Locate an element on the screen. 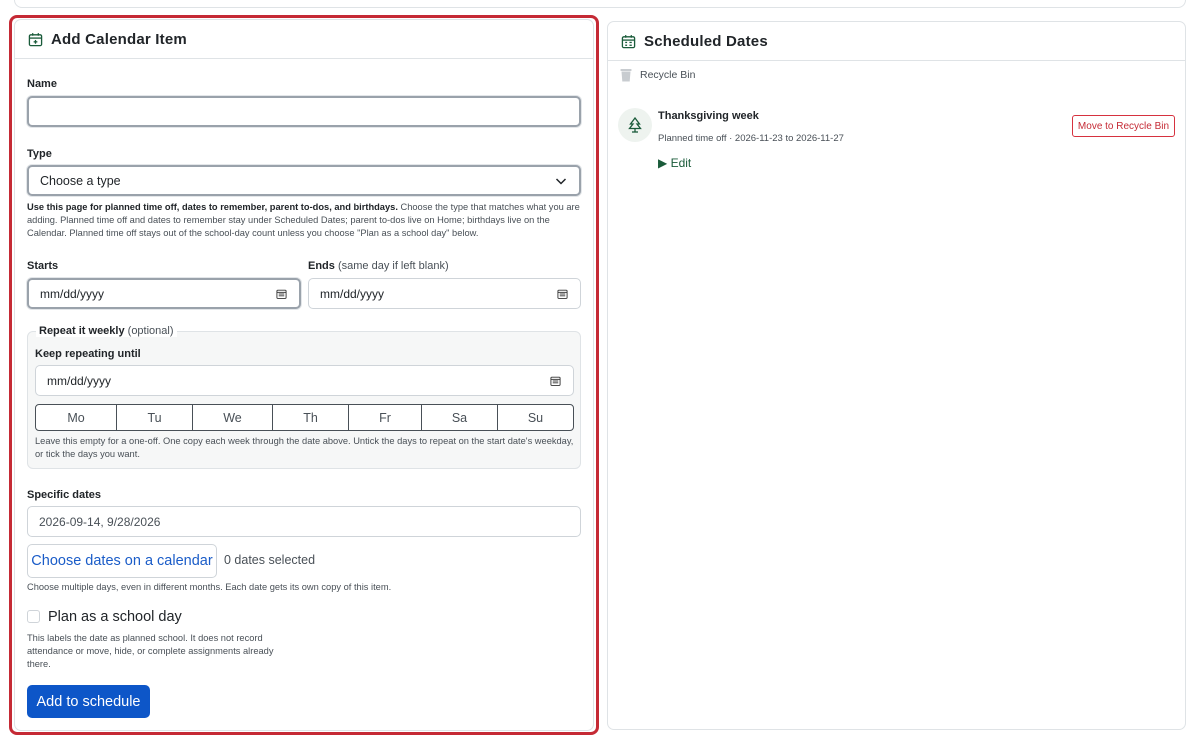 This screenshot has width=1200, height=737. day-toggle-tu: Tu is located at coordinates (155, 417).